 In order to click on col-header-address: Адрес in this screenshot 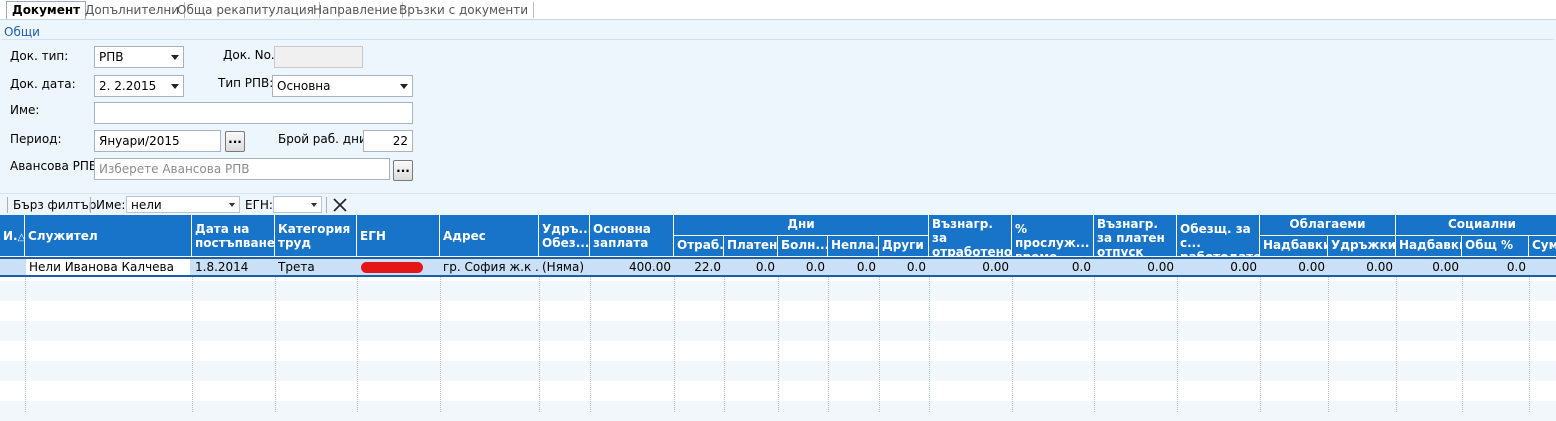, I will do `click(489, 236)`.